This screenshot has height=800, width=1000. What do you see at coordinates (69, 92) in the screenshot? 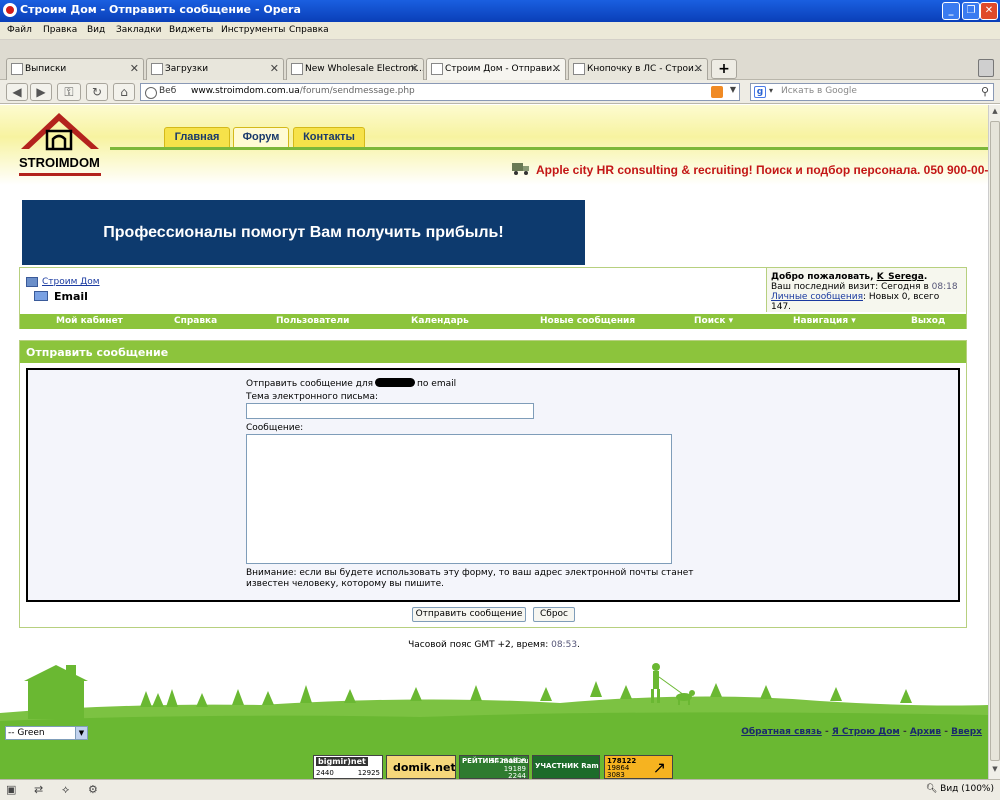
I see `key-icon: ⚿` at bounding box center [69, 92].